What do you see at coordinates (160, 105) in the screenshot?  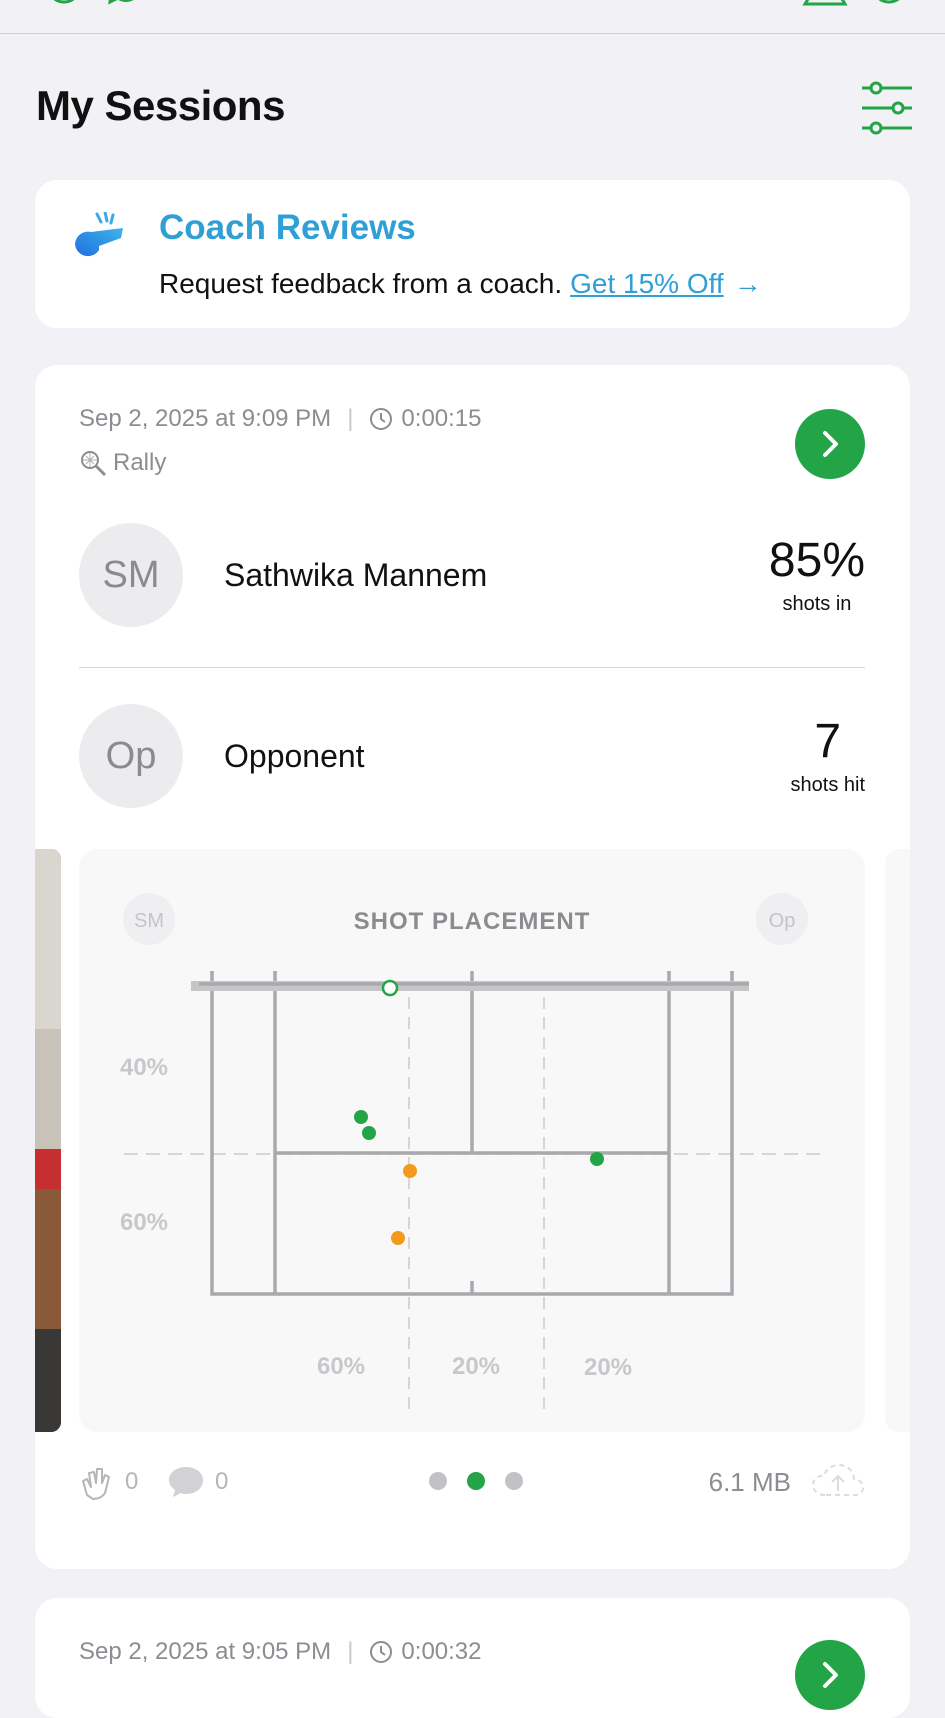 I see `page-title: My Sessions` at bounding box center [160, 105].